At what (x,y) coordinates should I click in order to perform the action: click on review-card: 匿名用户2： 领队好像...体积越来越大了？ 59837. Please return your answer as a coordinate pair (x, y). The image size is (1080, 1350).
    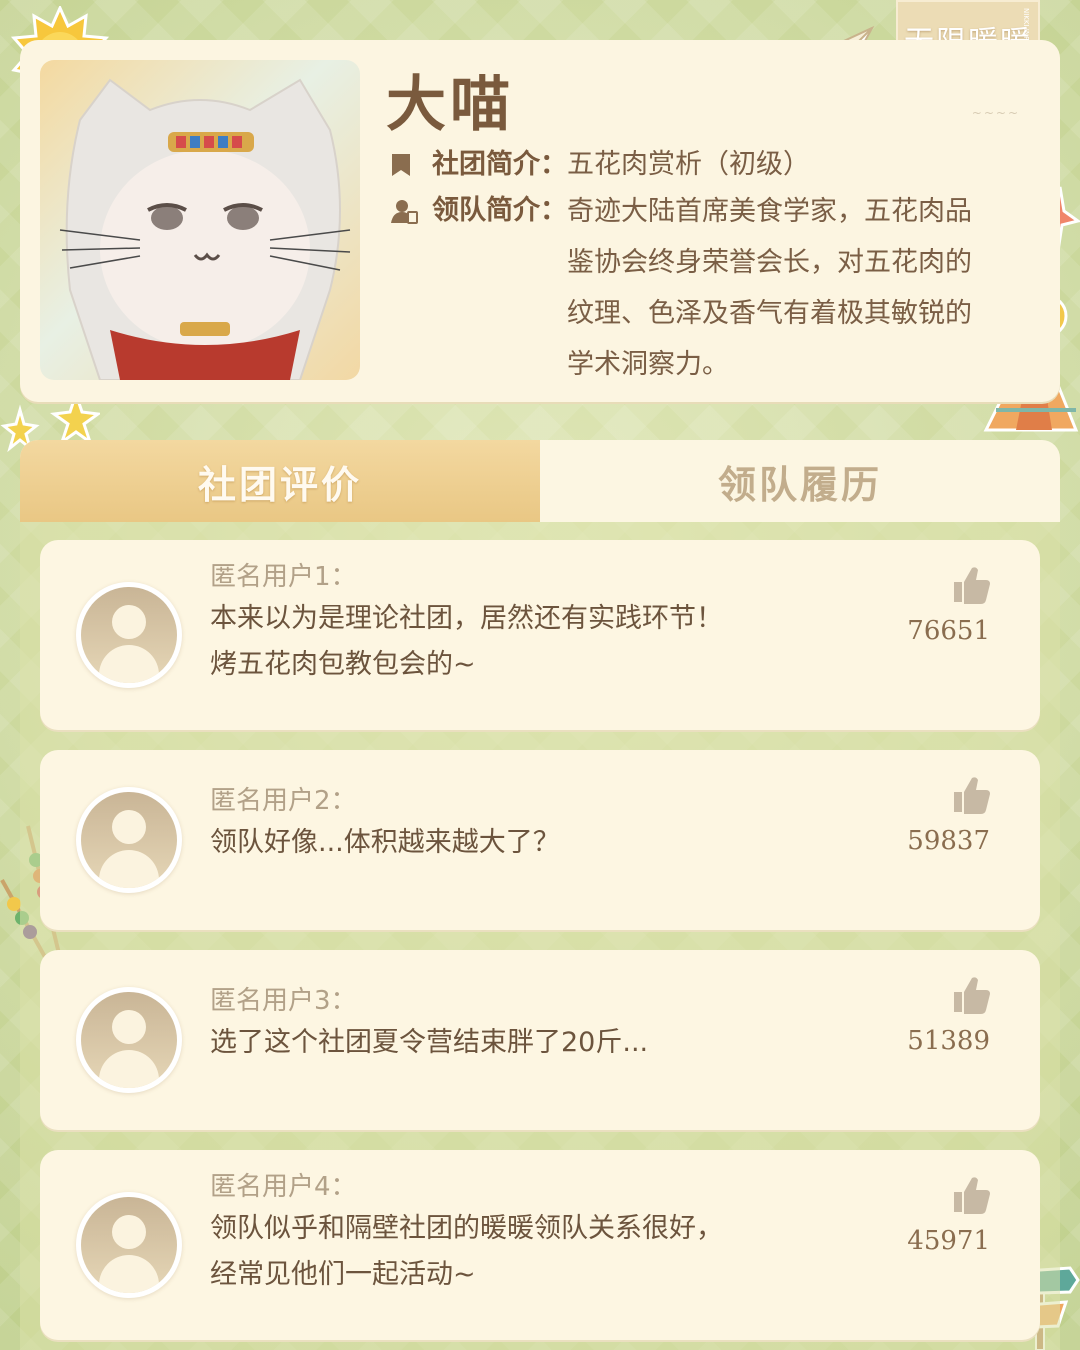
    Looking at the image, I should click on (540, 840).